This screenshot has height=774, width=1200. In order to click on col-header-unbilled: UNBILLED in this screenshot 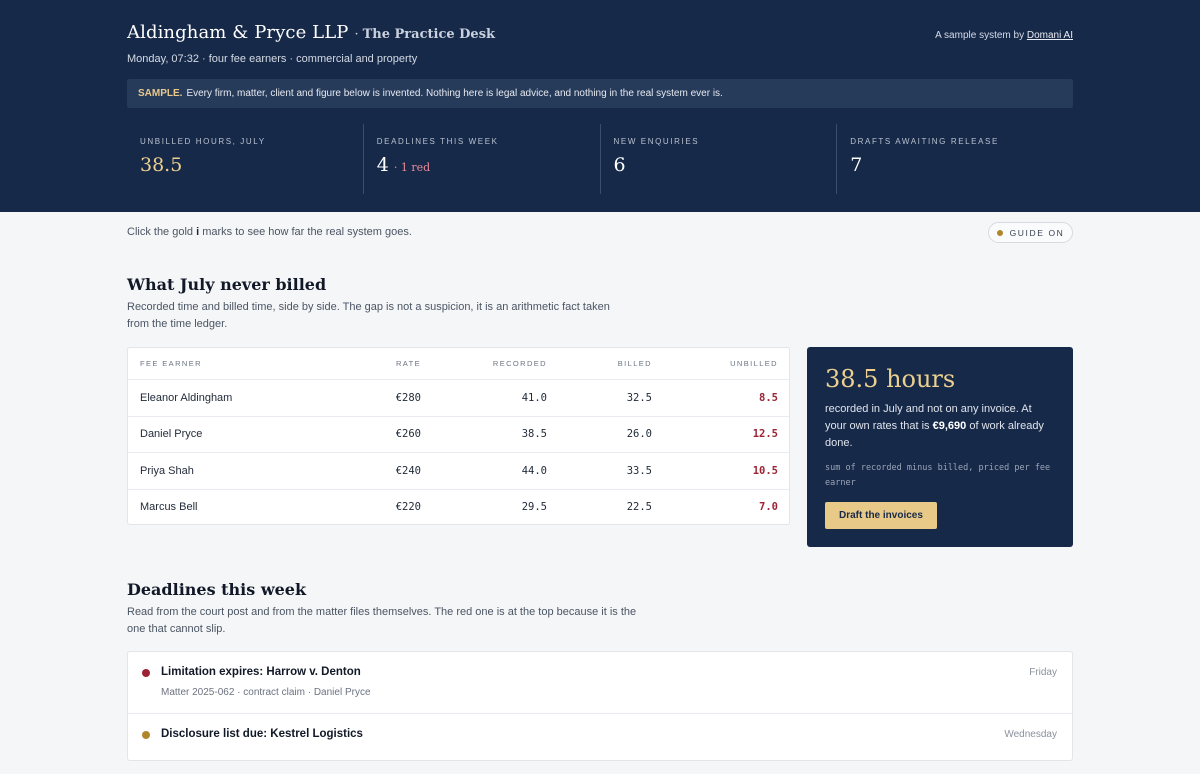, I will do `click(754, 363)`.